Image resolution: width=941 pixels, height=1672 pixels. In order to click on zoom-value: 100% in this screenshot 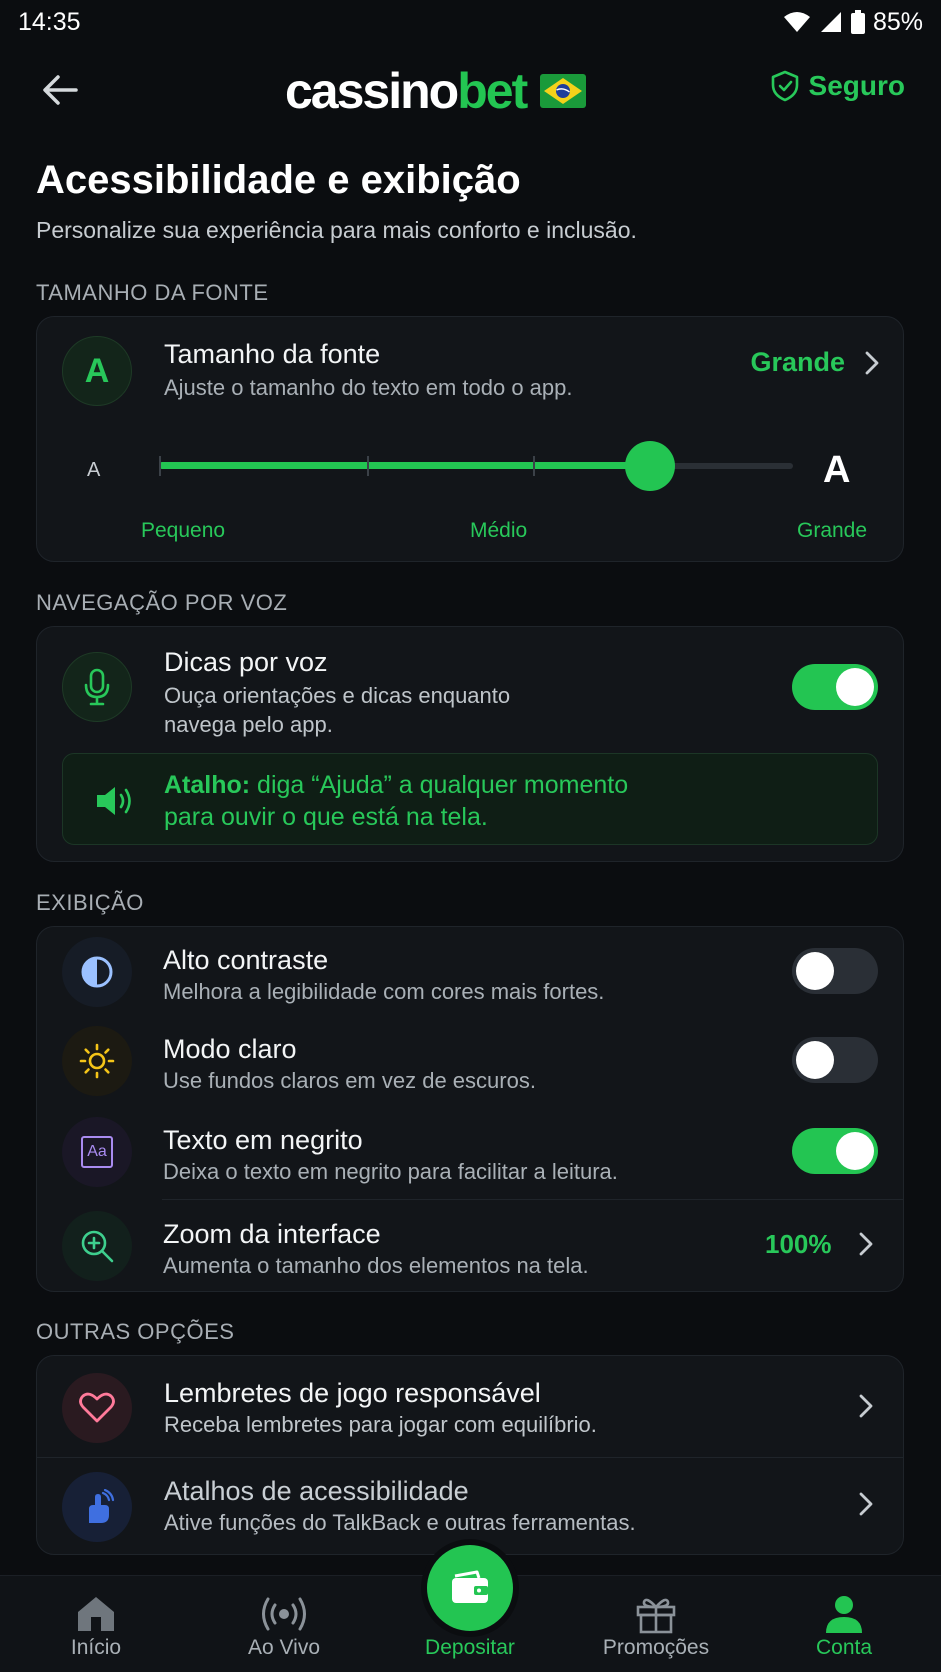, I will do `click(798, 1244)`.